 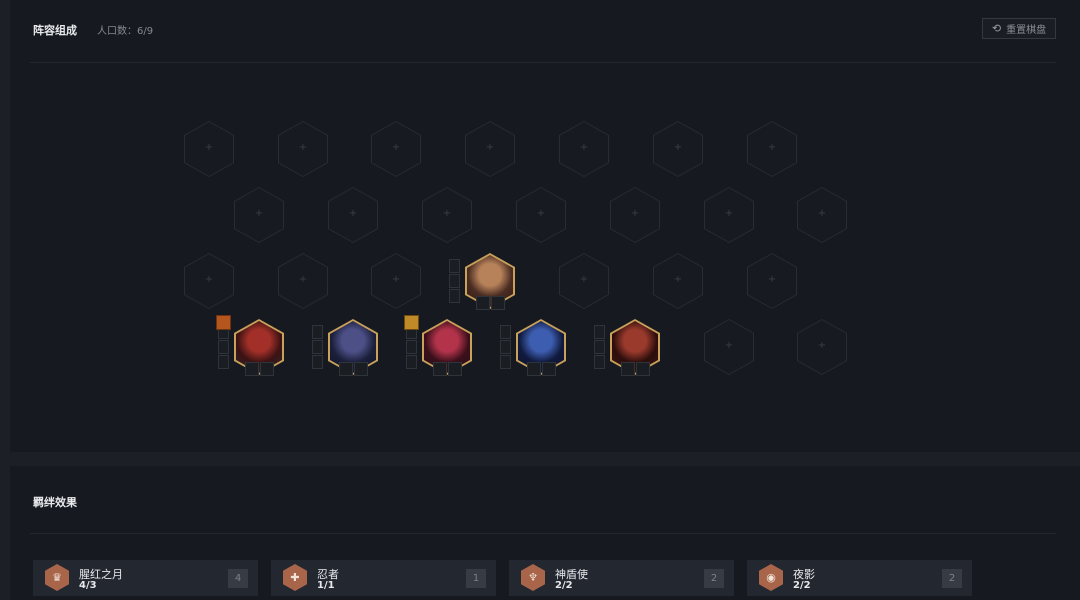 I want to click on traits-title: 羁绊效果, so click(x=55, y=502).